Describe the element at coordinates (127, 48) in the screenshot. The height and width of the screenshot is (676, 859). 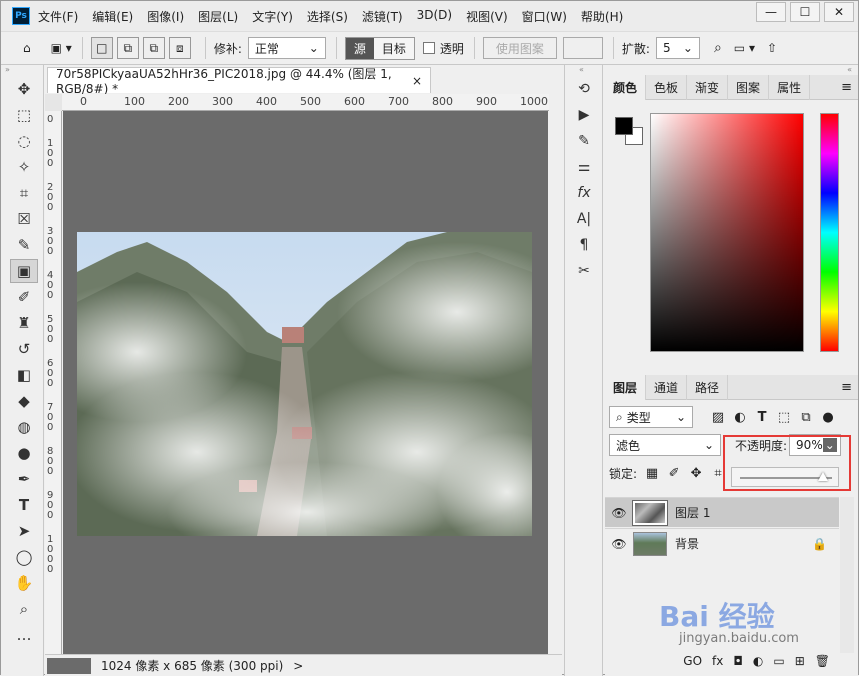
I see `add-selection-icon: ⧉` at that location.